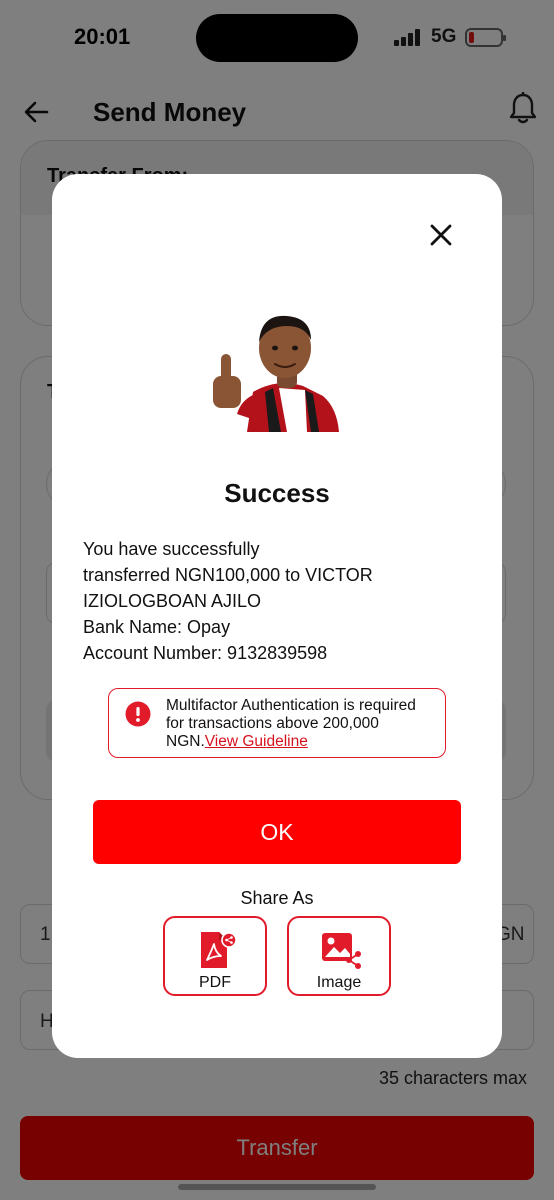  I want to click on pdf-share-icon, so click(219, 950).